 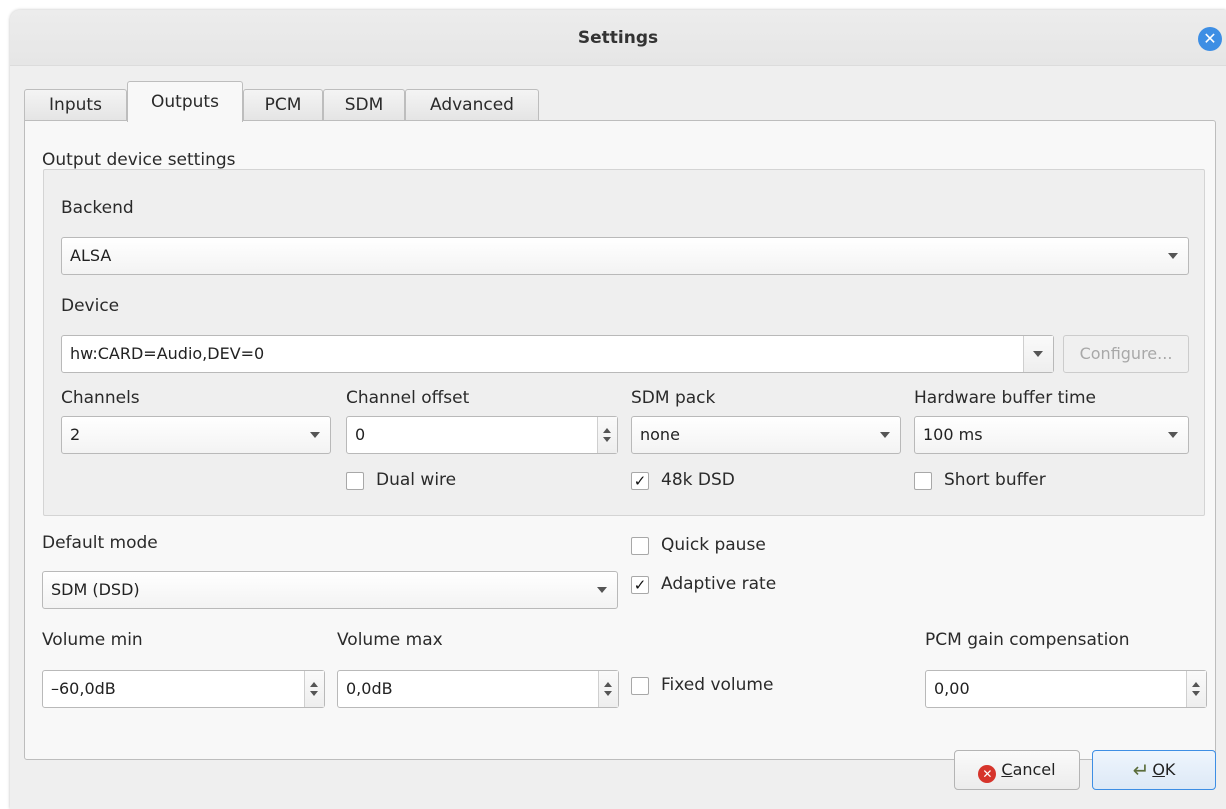 I want to click on cancel-label: ancel, so click(x=1034, y=769).